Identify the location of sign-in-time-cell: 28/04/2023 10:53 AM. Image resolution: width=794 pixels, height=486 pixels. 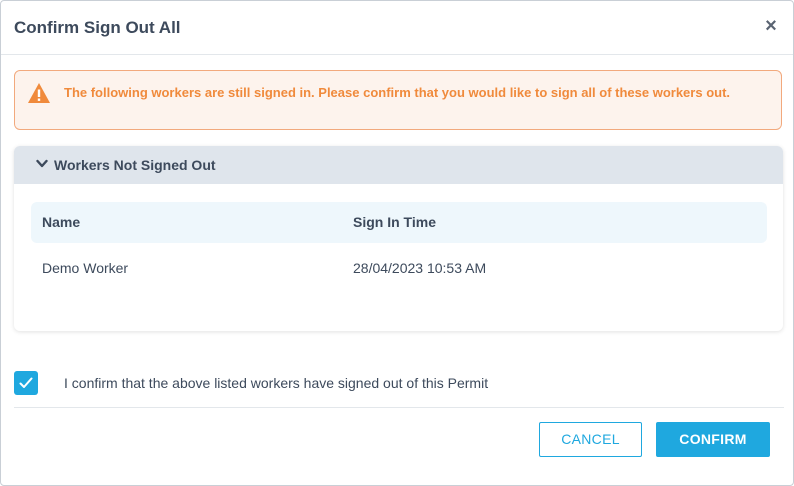
(420, 268).